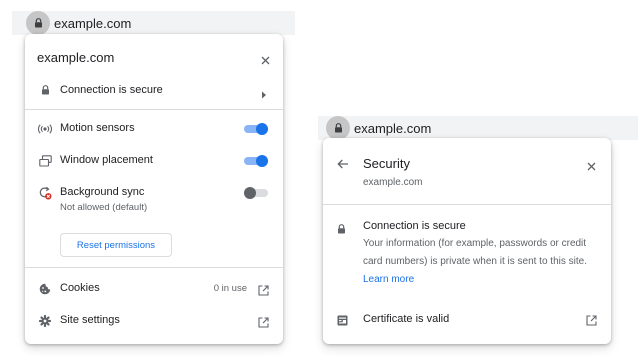 This screenshot has height=362, width=639. What do you see at coordinates (154, 321) in the screenshot?
I see `site-settings-row: Site settings` at bounding box center [154, 321].